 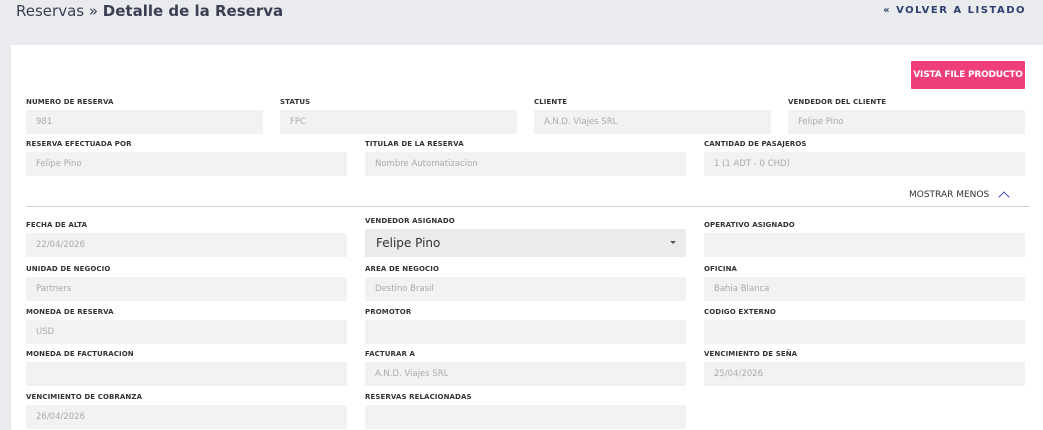 I want to click on moneda-facturacion-field: MONEDA DE FACTURACION, so click(x=186, y=367).